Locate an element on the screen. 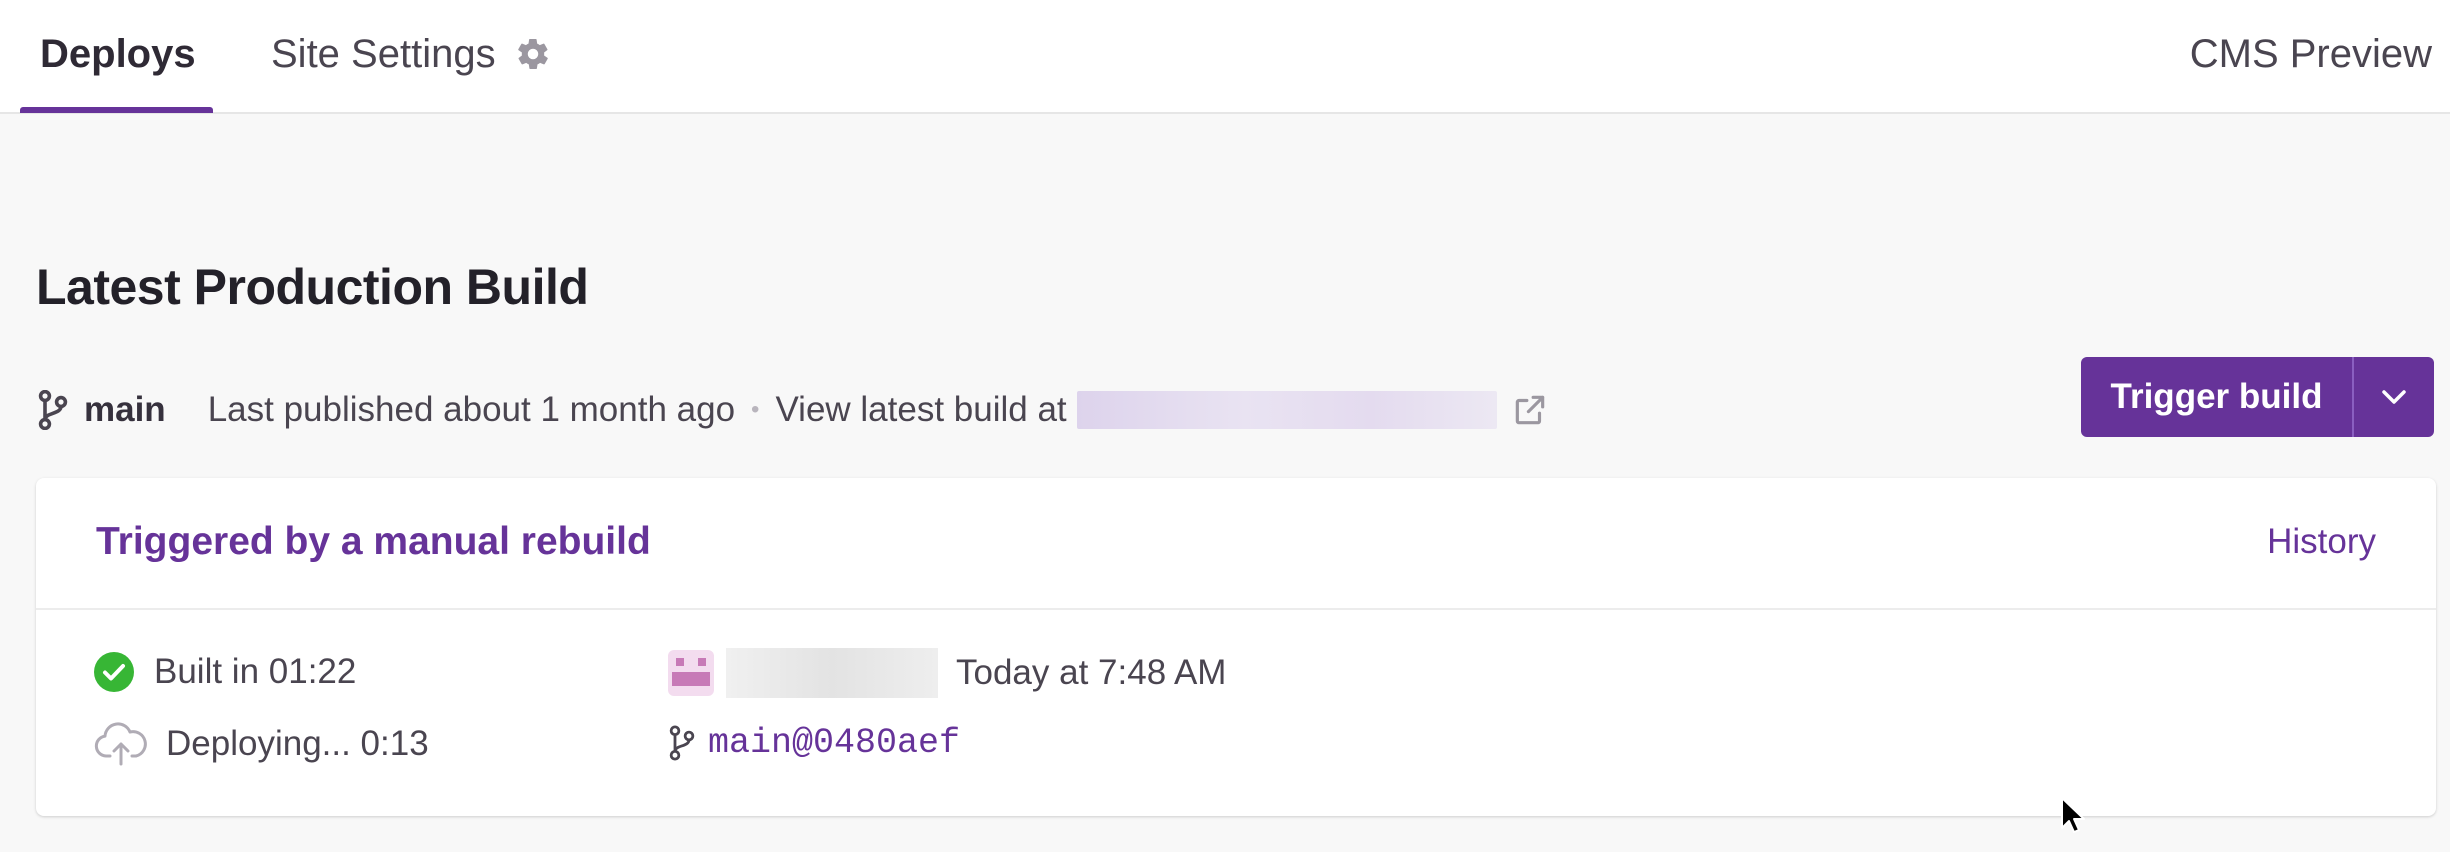  trigger-build-button: Trigger build is located at coordinates (2216, 397).